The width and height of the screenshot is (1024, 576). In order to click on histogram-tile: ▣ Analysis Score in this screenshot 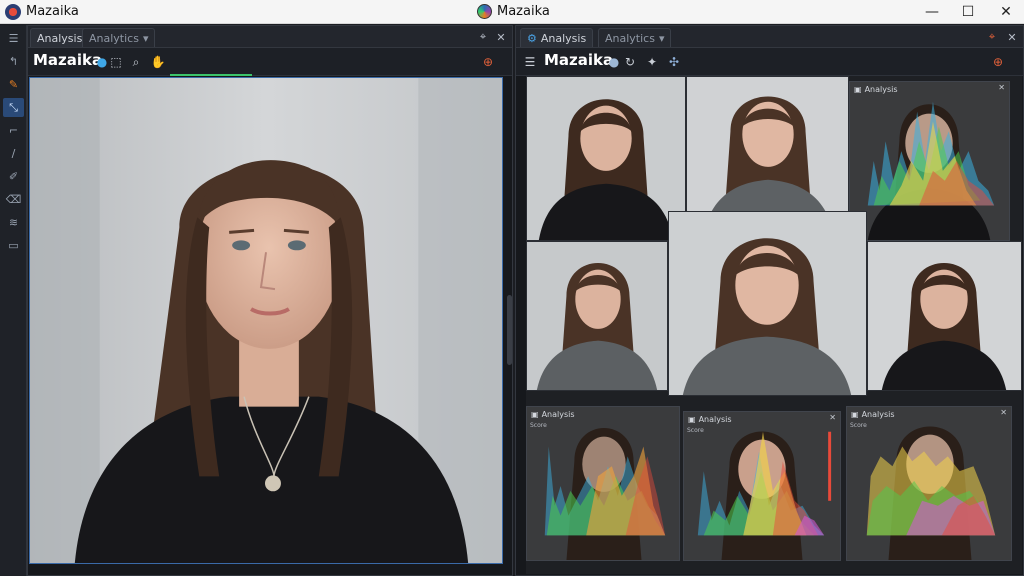, I will do `click(603, 483)`.